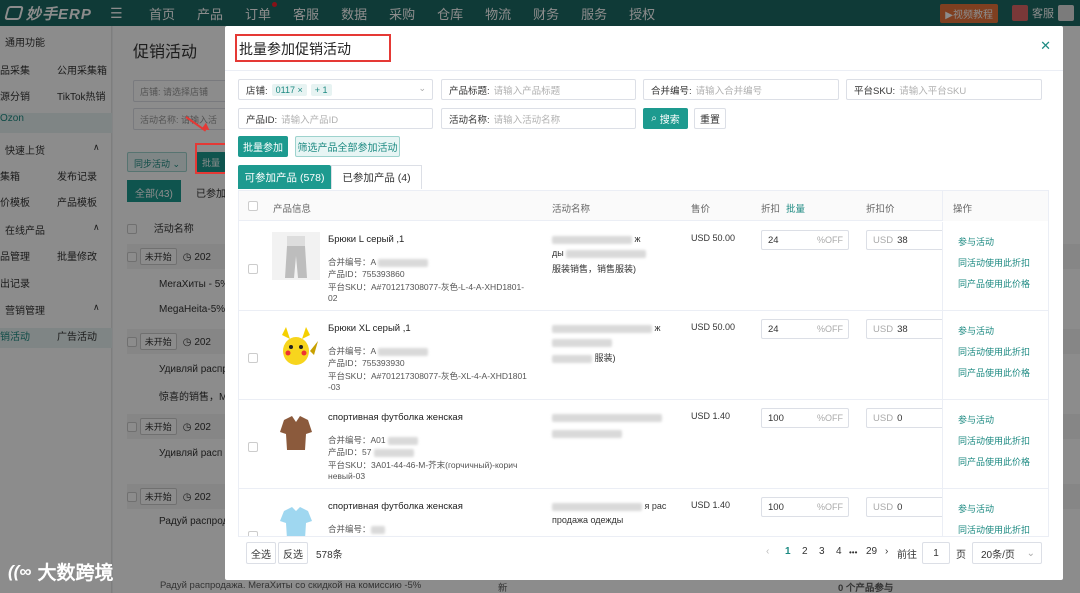  I want to click on page-2: 2, so click(805, 551).